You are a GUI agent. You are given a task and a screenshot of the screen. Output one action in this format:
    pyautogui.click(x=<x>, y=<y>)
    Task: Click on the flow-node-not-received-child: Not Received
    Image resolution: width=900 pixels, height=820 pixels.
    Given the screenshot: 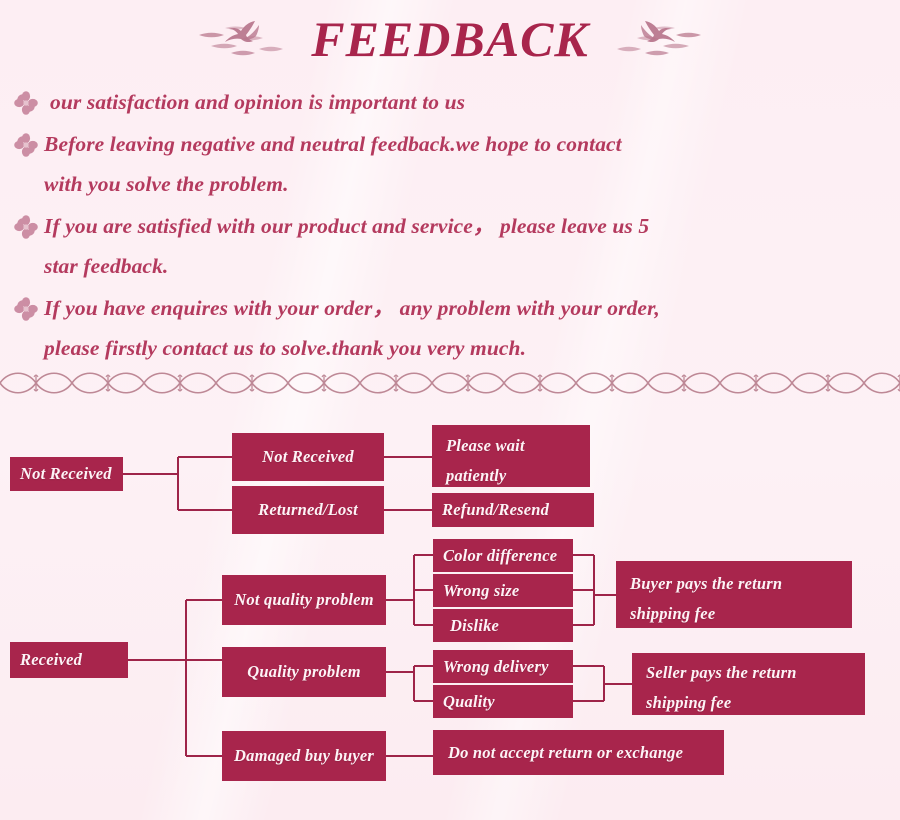 What is the action you would take?
    pyautogui.click(x=308, y=457)
    